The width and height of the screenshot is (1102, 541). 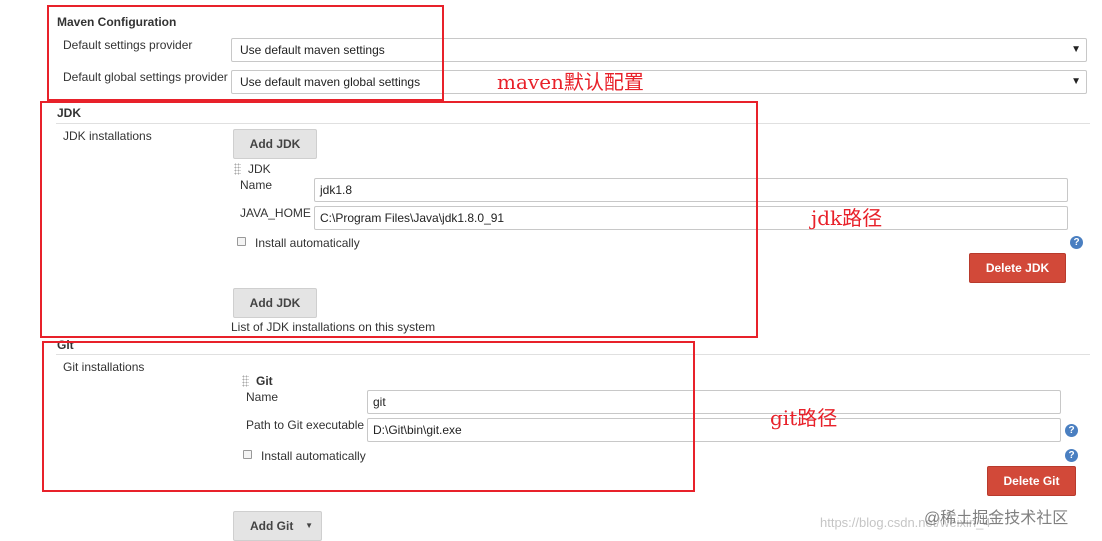 I want to click on git-annotation: git路径, so click(x=804, y=418).